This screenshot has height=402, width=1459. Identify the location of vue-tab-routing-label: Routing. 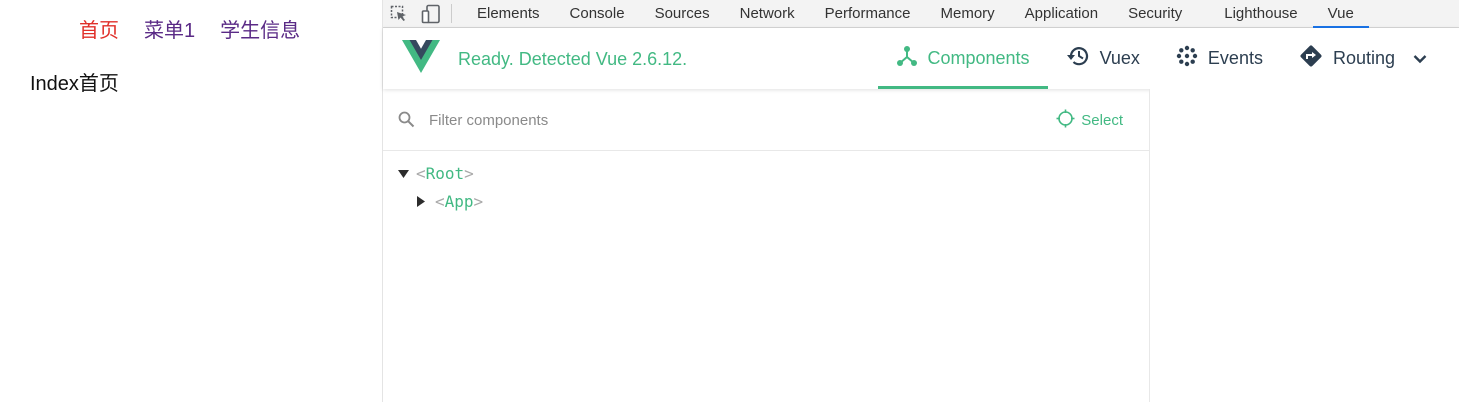
(1363, 58).